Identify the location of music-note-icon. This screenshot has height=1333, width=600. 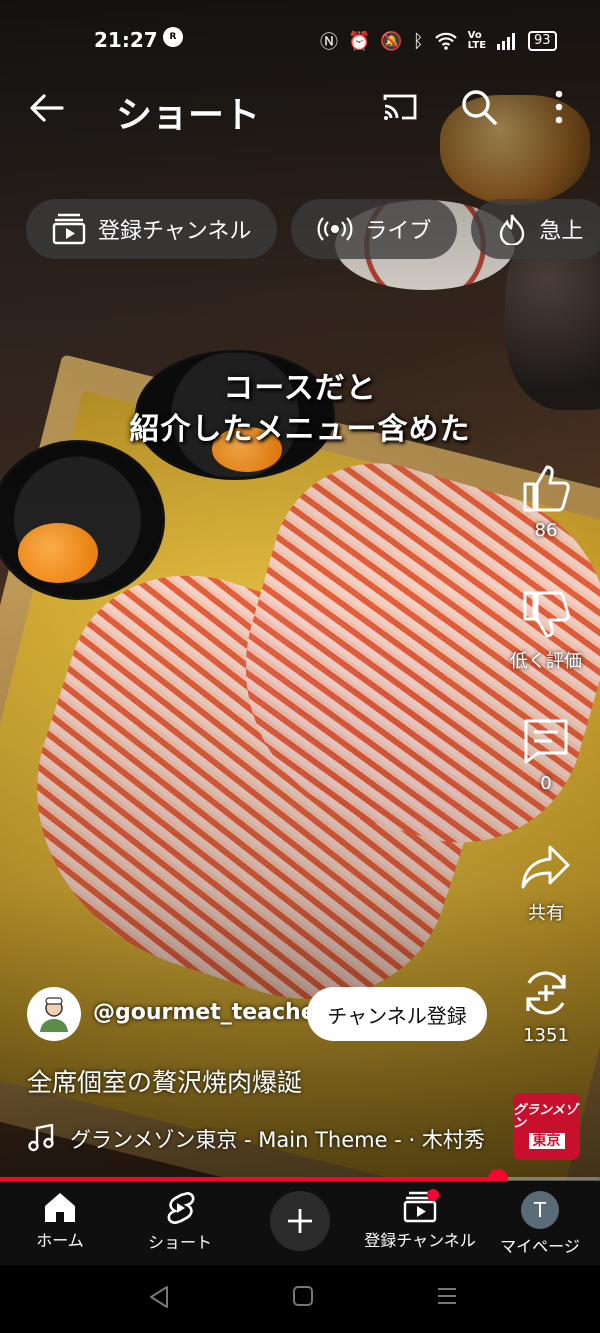
(41, 1138).